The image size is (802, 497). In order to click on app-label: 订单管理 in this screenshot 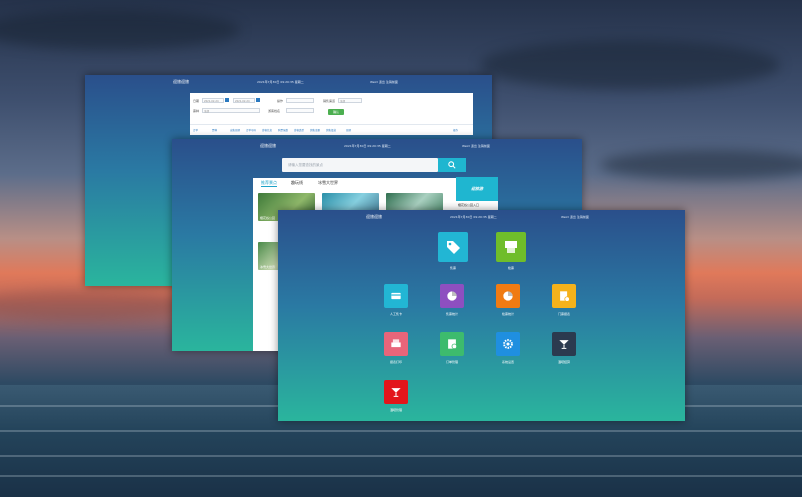, I will do `click(451, 362)`.